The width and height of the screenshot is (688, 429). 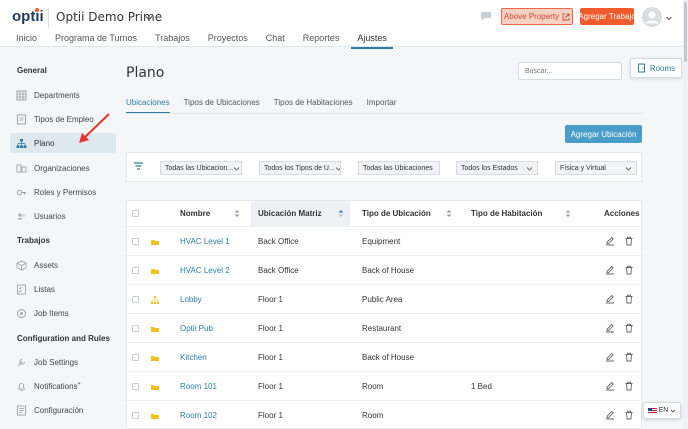 I want to click on sidebar-item-job-settings: Job Settings, so click(x=63, y=362).